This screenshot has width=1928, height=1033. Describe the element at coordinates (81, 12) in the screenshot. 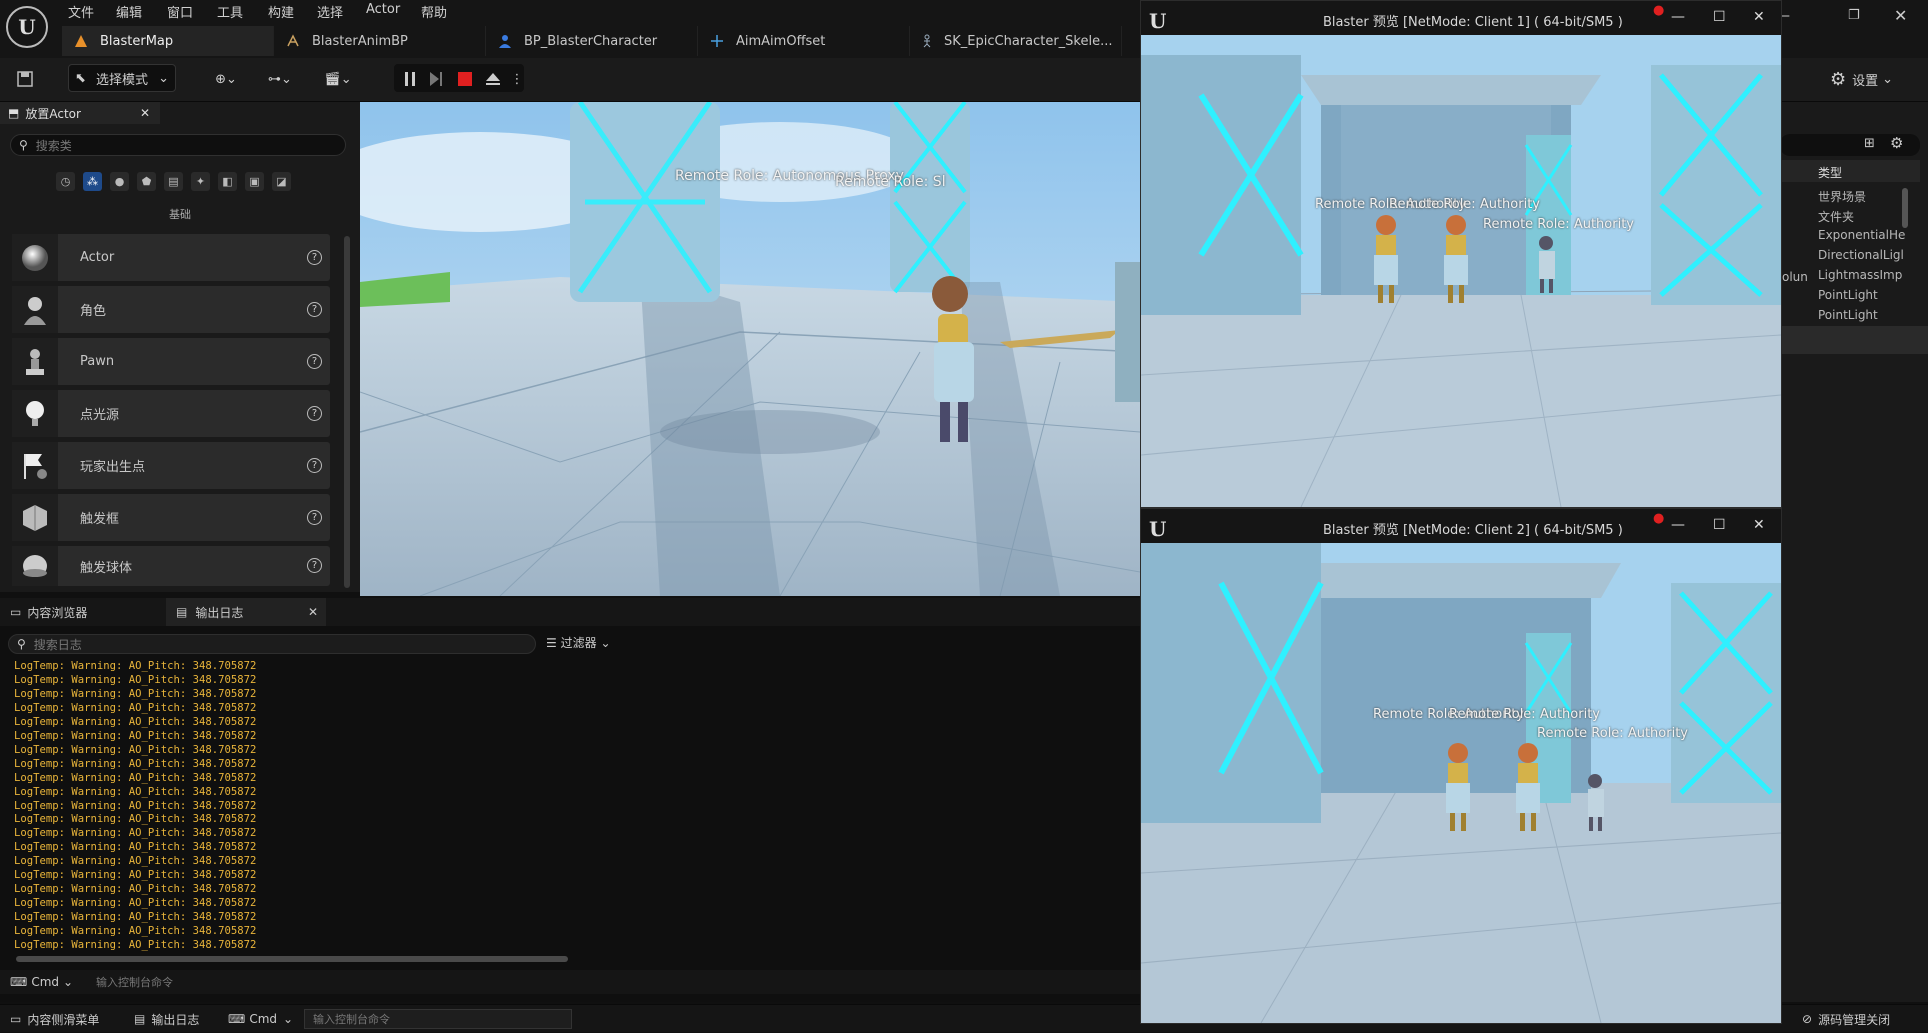

I see `menu-file: 文件` at that location.